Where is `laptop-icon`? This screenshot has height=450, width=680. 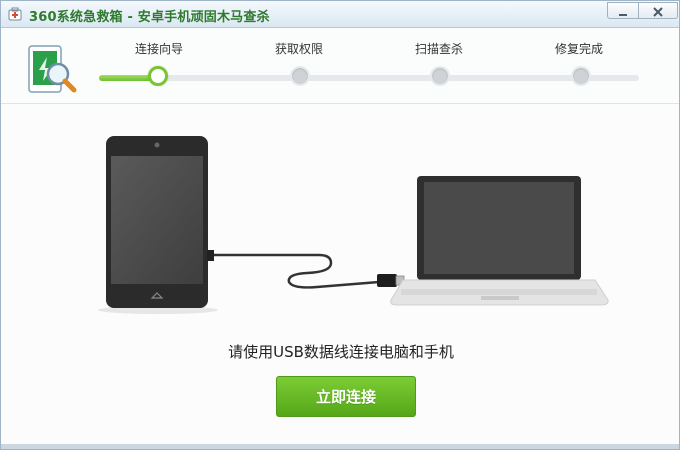 laptop-icon is located at coordinates (499, 241).